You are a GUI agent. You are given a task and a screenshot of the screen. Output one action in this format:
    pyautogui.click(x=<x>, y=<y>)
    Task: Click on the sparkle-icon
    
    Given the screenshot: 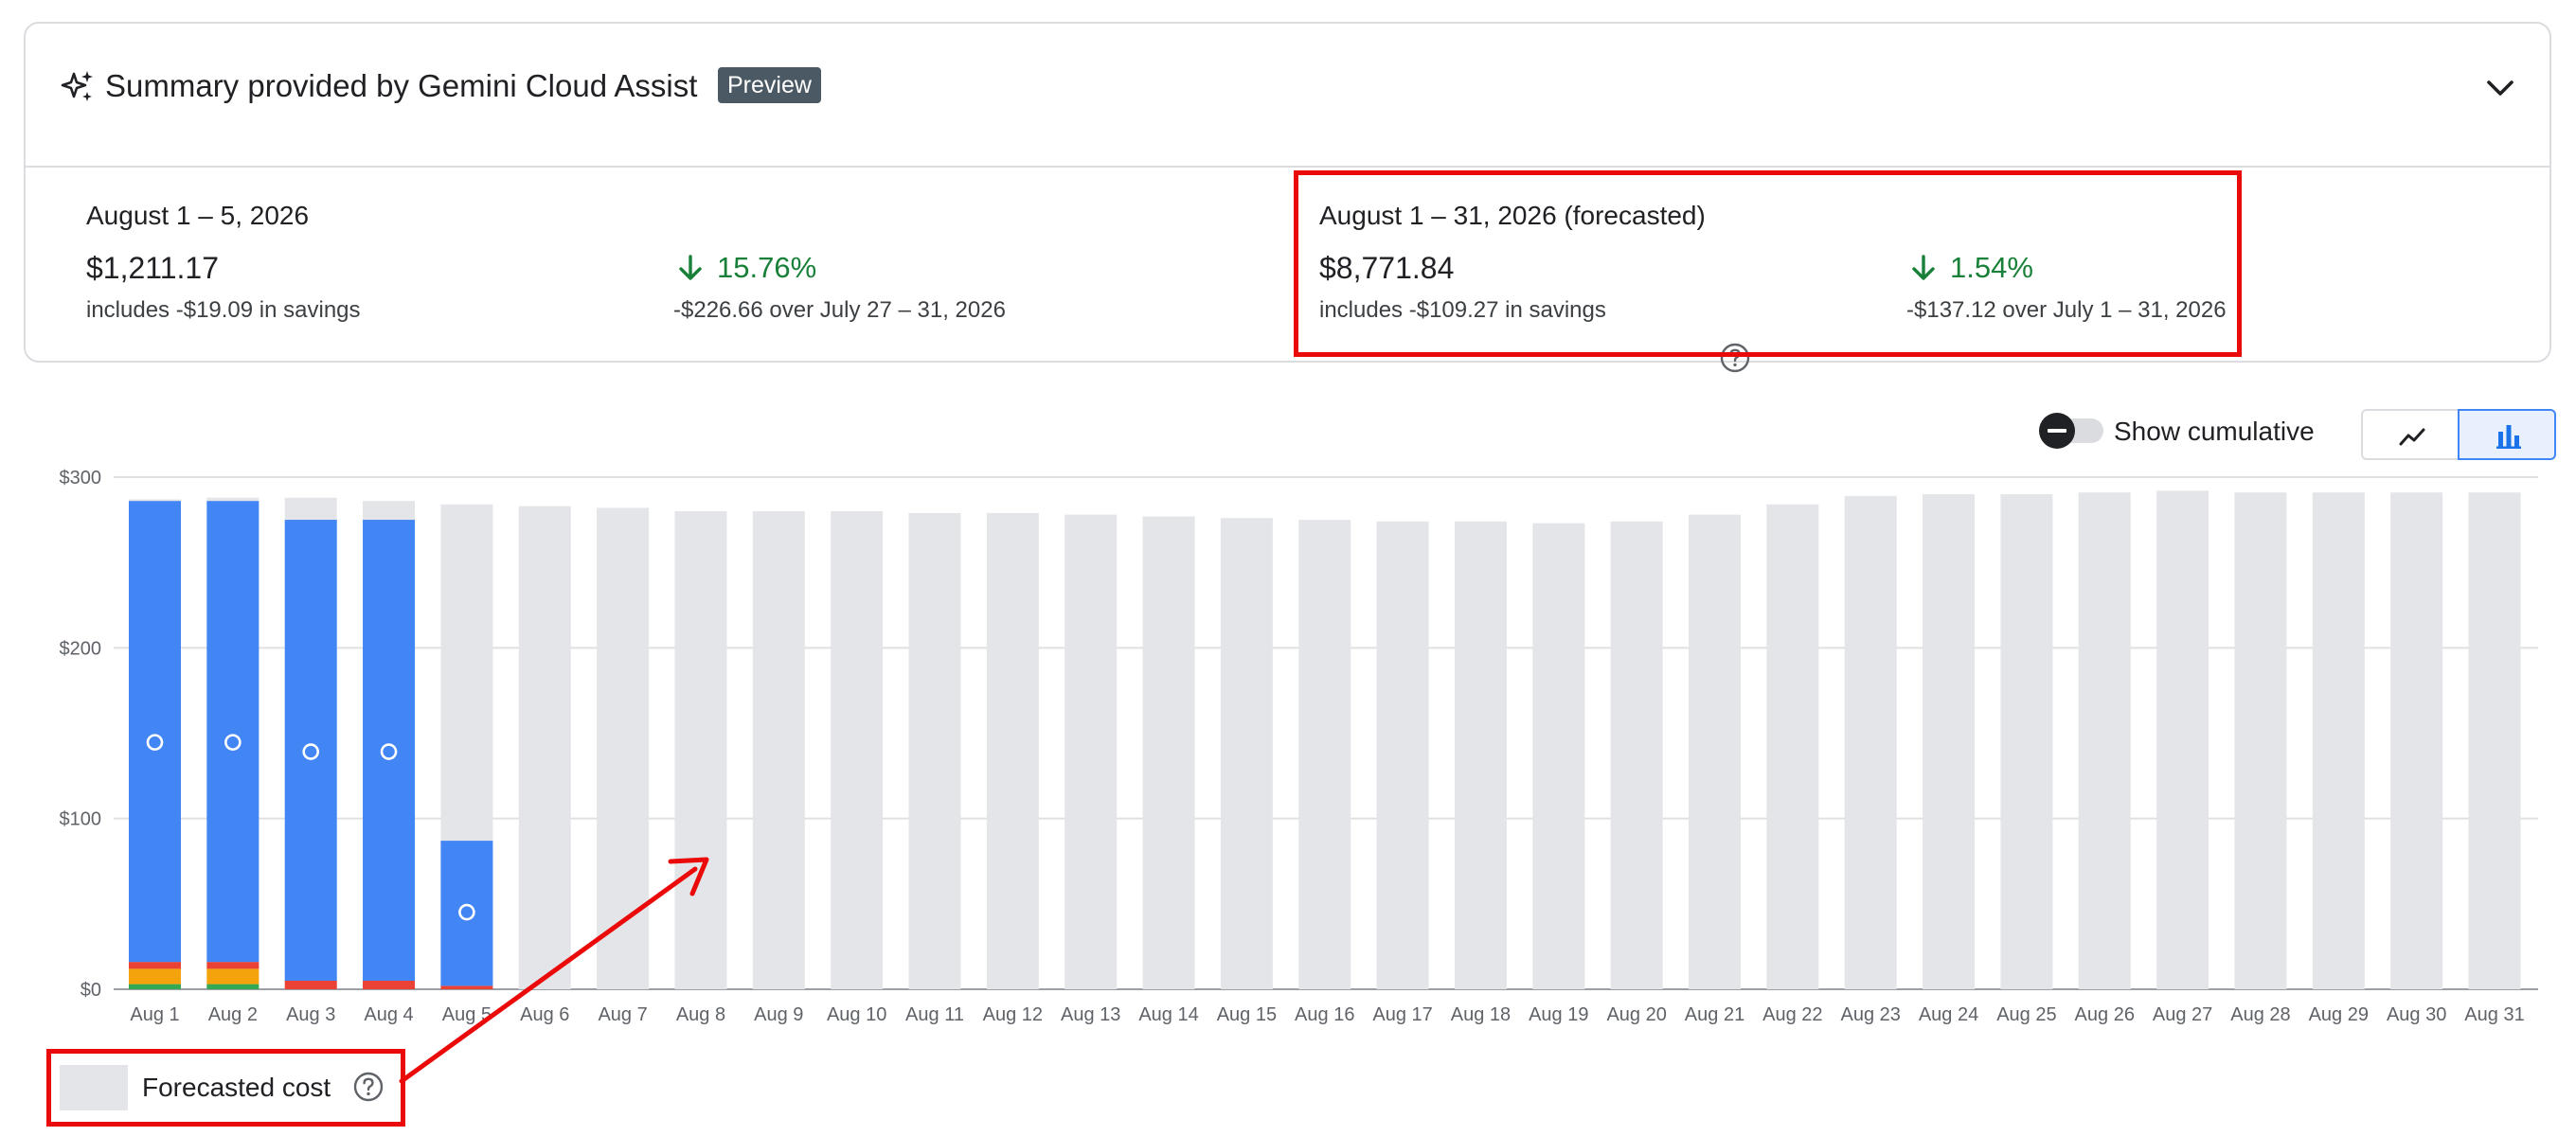 What is the action you would take?
    pyautogui.click(x=77, y=86)
    